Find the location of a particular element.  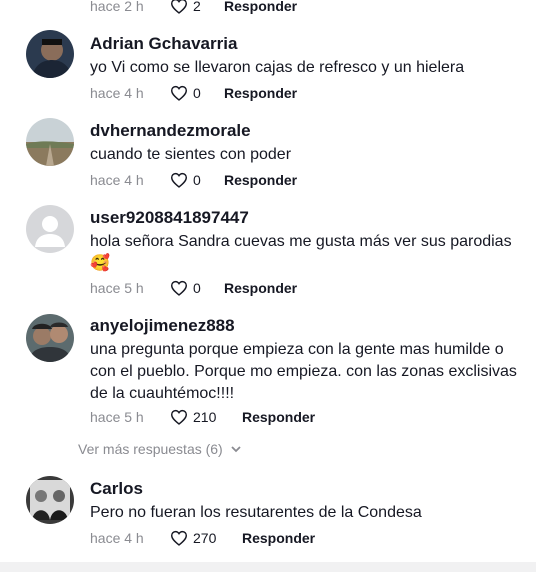

comment-username: dvhernandezmorale is located at coordinates (305, 131).